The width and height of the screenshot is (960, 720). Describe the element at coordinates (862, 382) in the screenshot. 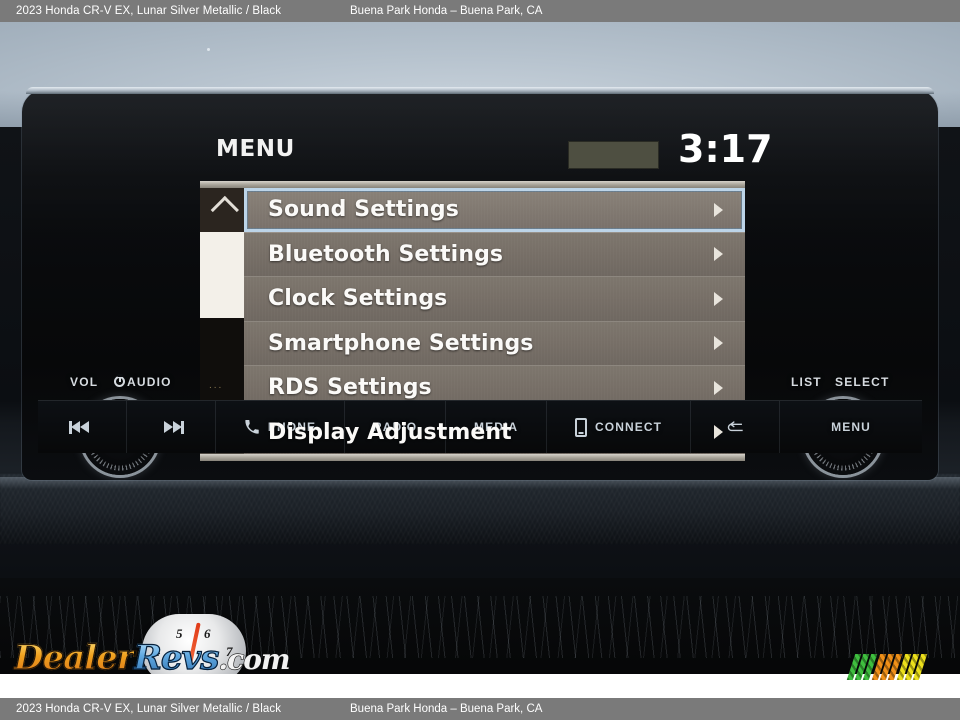

I see `select-label: SELECT` at that location.